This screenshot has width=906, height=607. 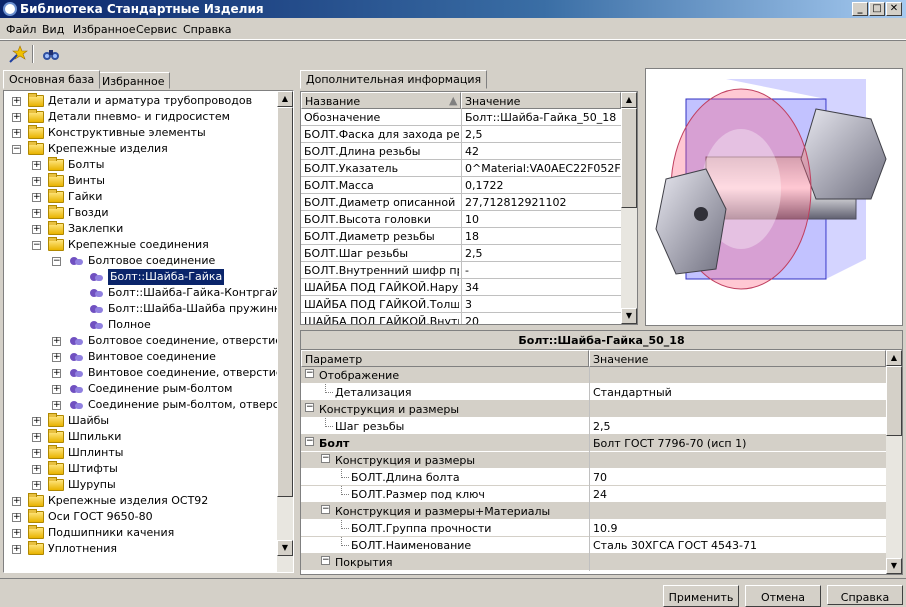 What do you see at coordinates (461, 219) in the screenshot?
I see `info-row: БОЛТ.Высота головки 10` at bounding box center [461, 219].